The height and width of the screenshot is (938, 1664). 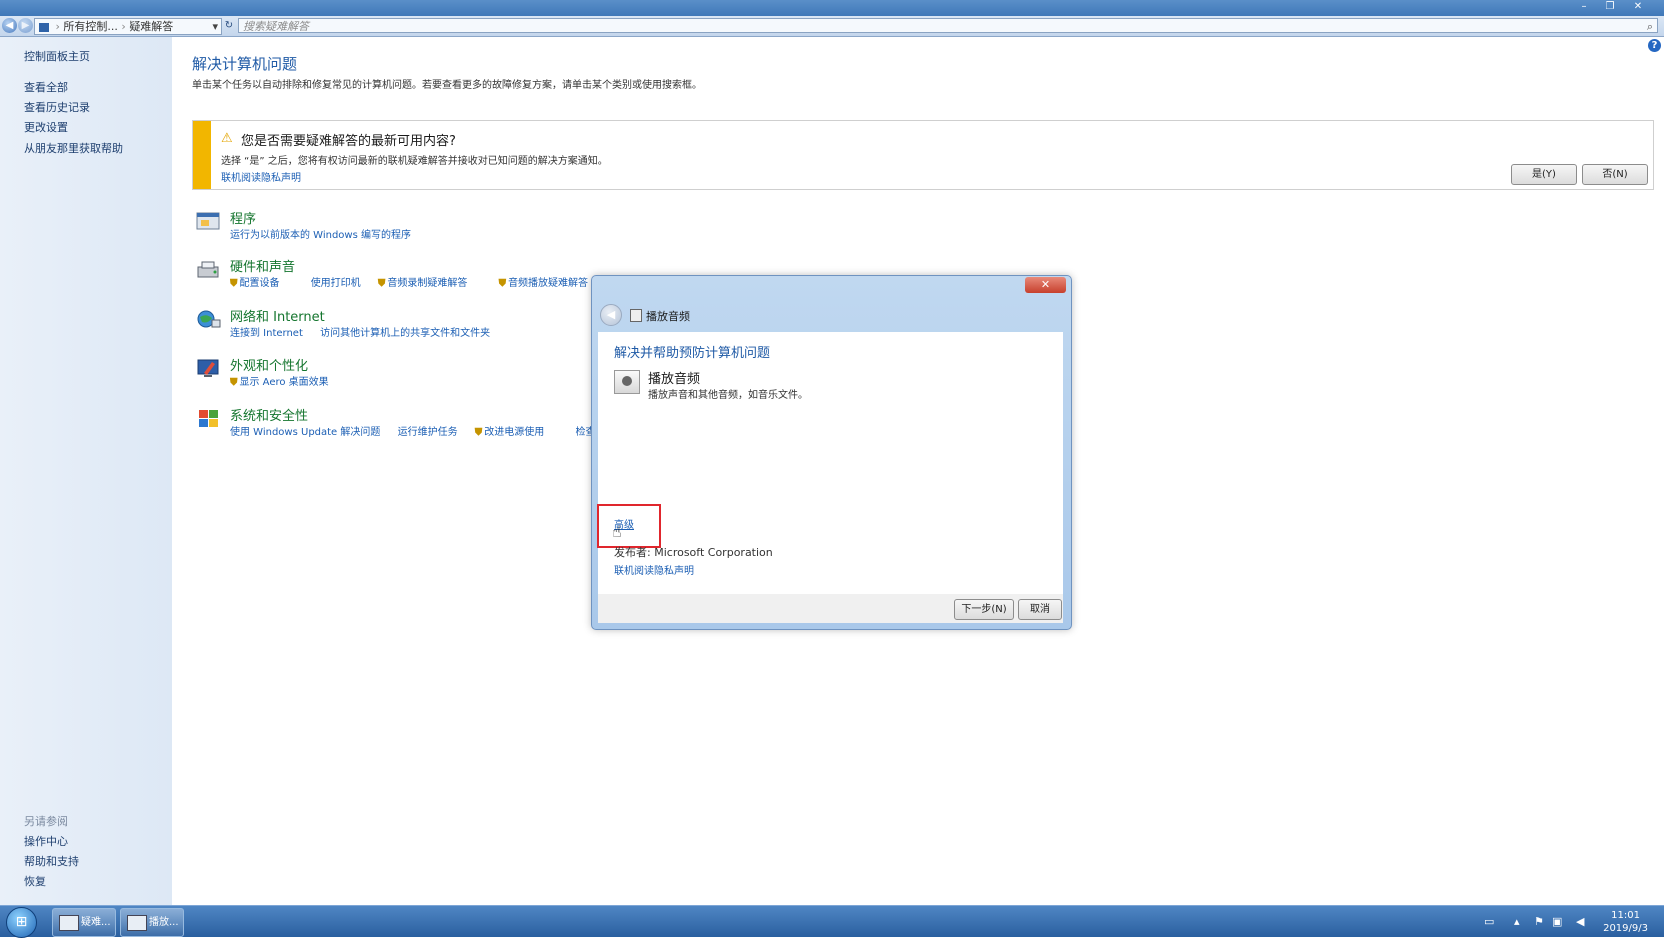 I want to click on category-title: 系统和安全性, so click(x=269, y=414).